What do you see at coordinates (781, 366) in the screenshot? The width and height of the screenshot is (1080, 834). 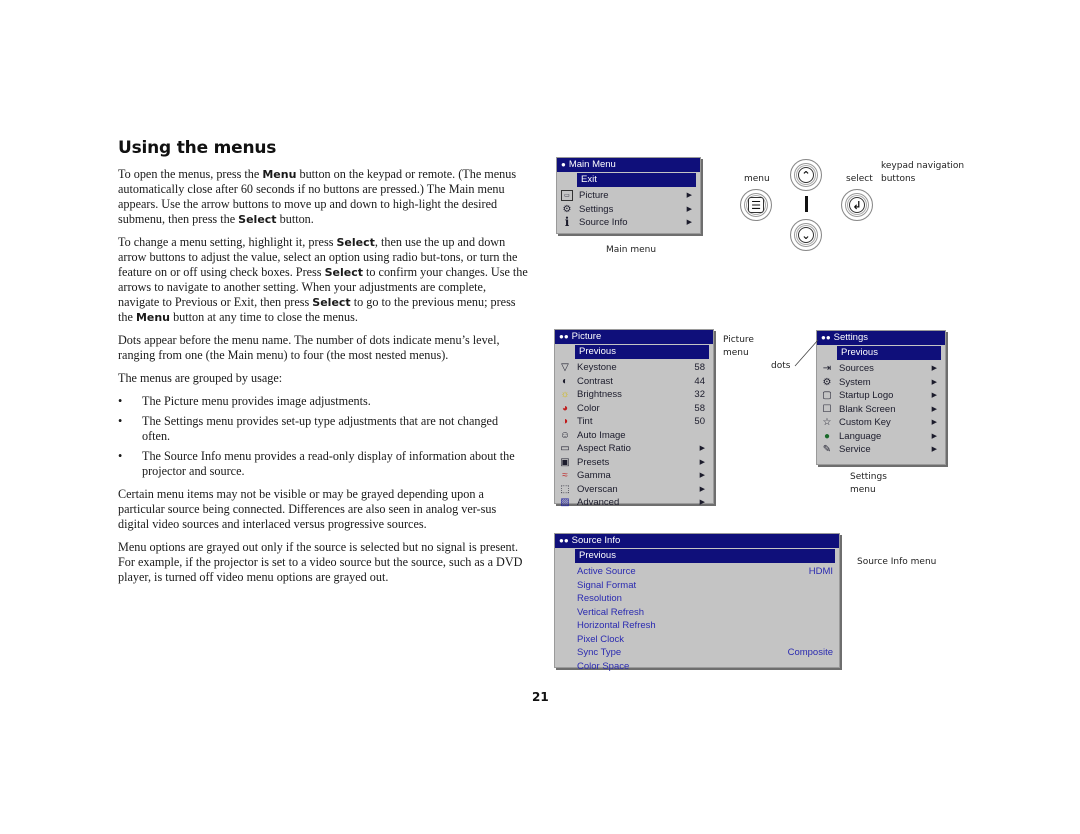 I see `dots-callout-label: dots` at bounding box center [781, 366].